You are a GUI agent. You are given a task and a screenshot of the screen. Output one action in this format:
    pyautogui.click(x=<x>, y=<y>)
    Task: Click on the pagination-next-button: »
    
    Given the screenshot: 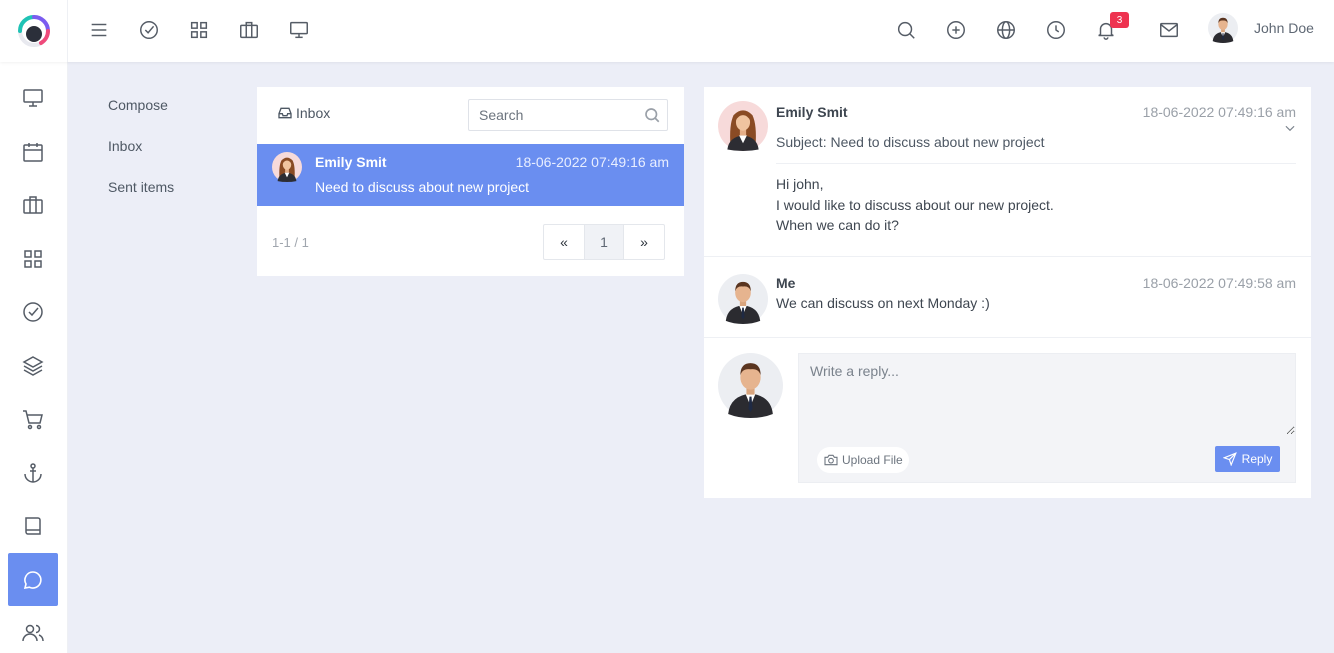 What is the action you would take?
    pyautogui.click(x=644, y=242)
    